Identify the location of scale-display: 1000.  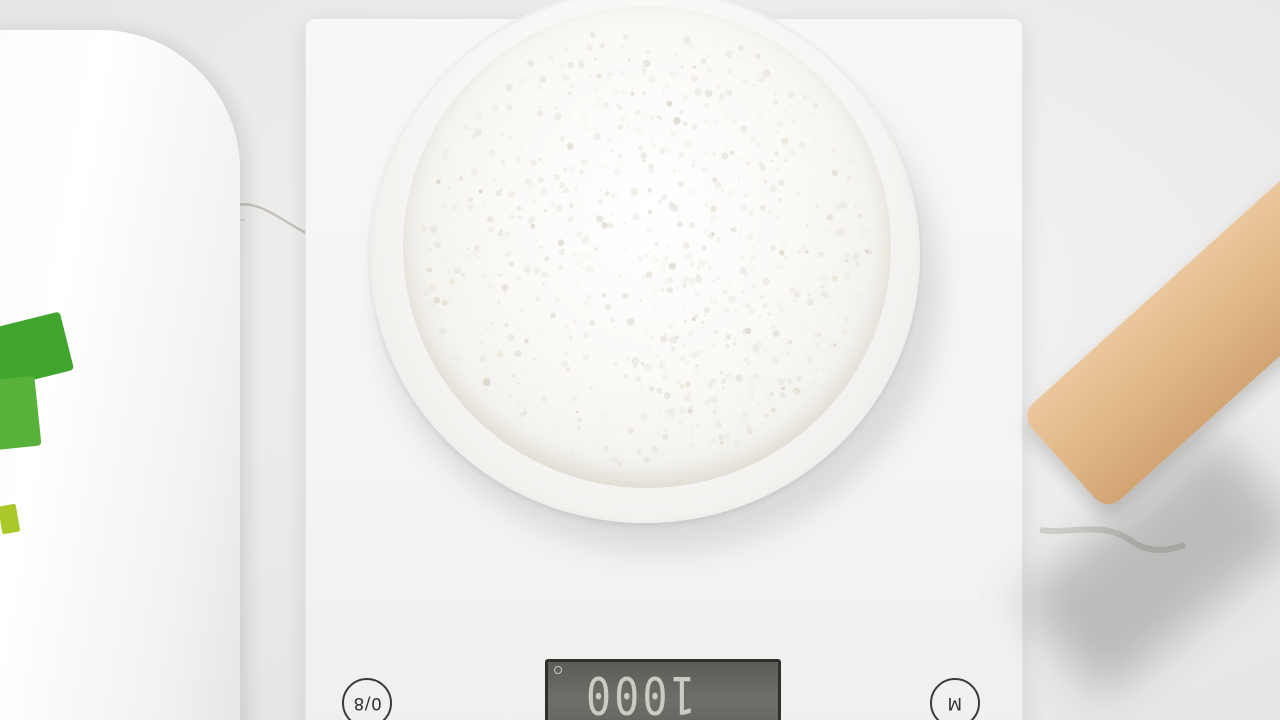
(663, 689).